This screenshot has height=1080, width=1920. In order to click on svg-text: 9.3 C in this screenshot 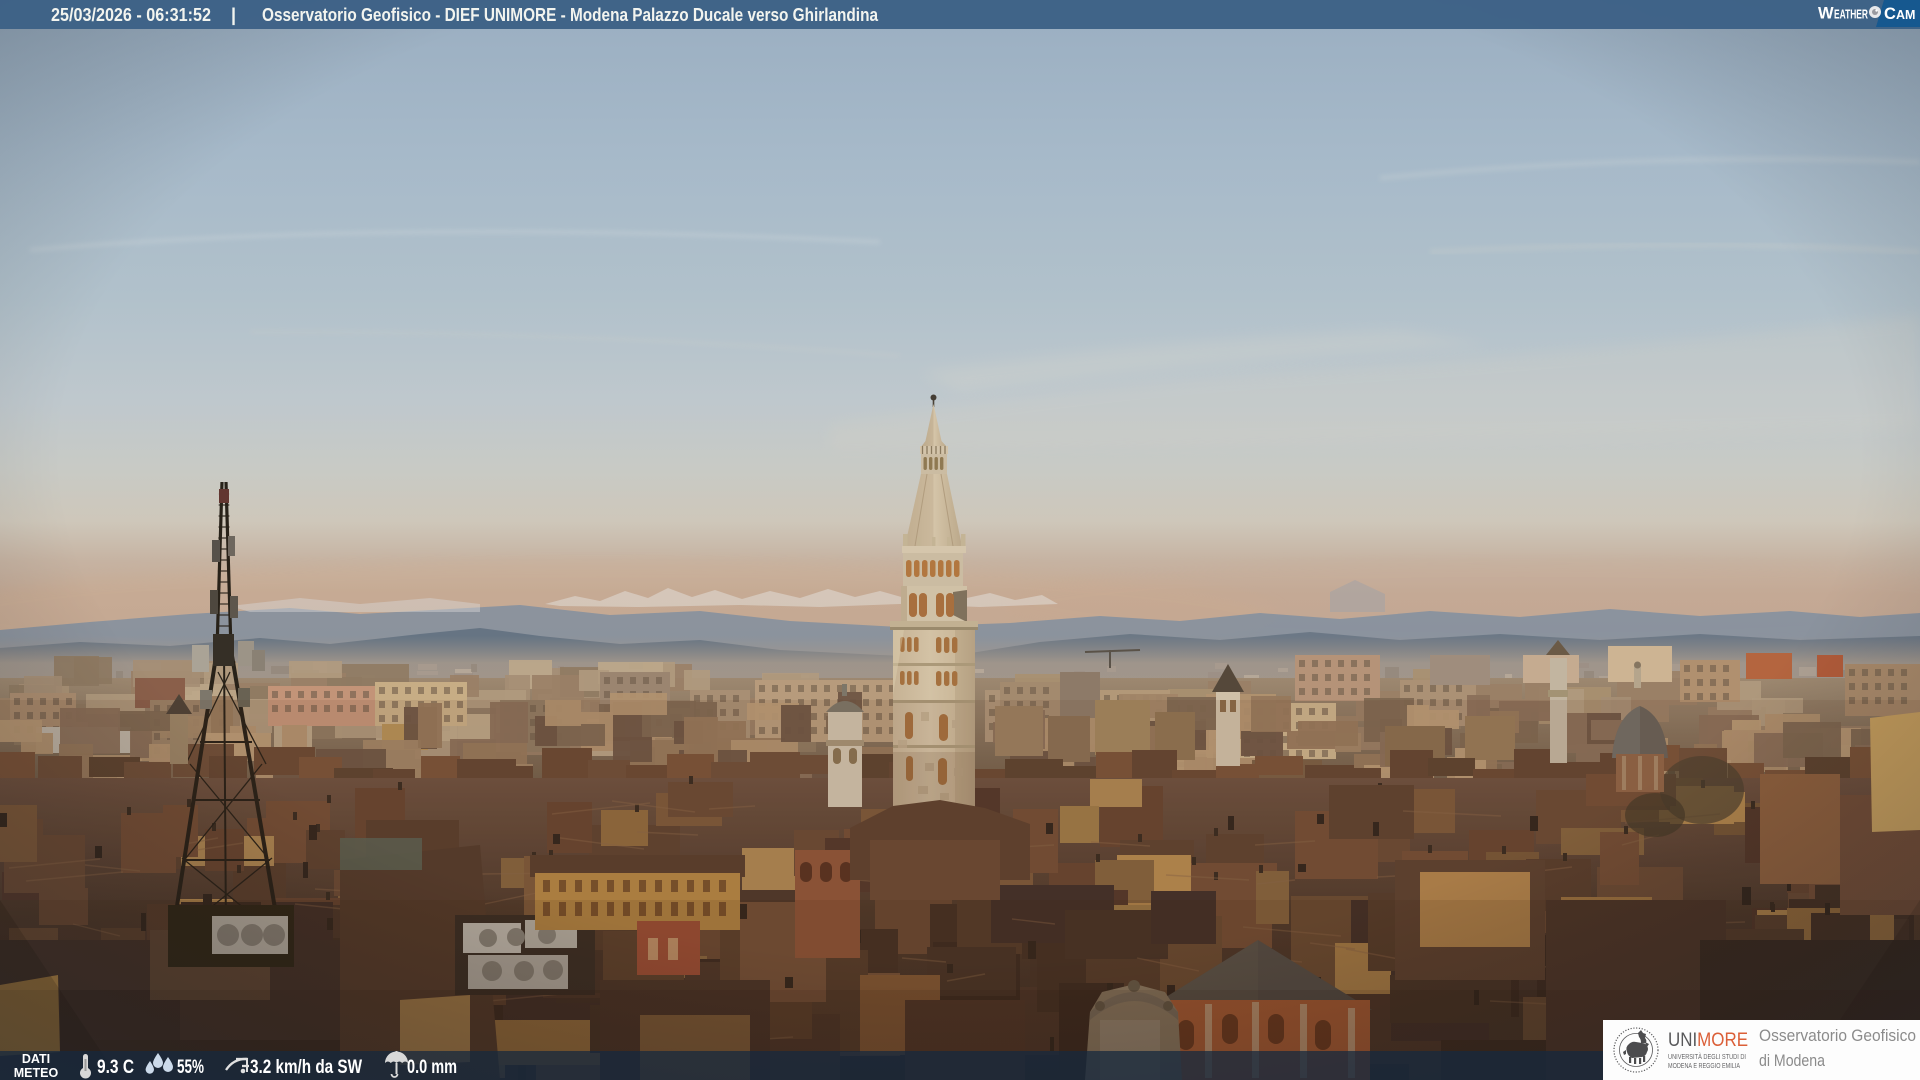, I will do `click(115, 1067)`.